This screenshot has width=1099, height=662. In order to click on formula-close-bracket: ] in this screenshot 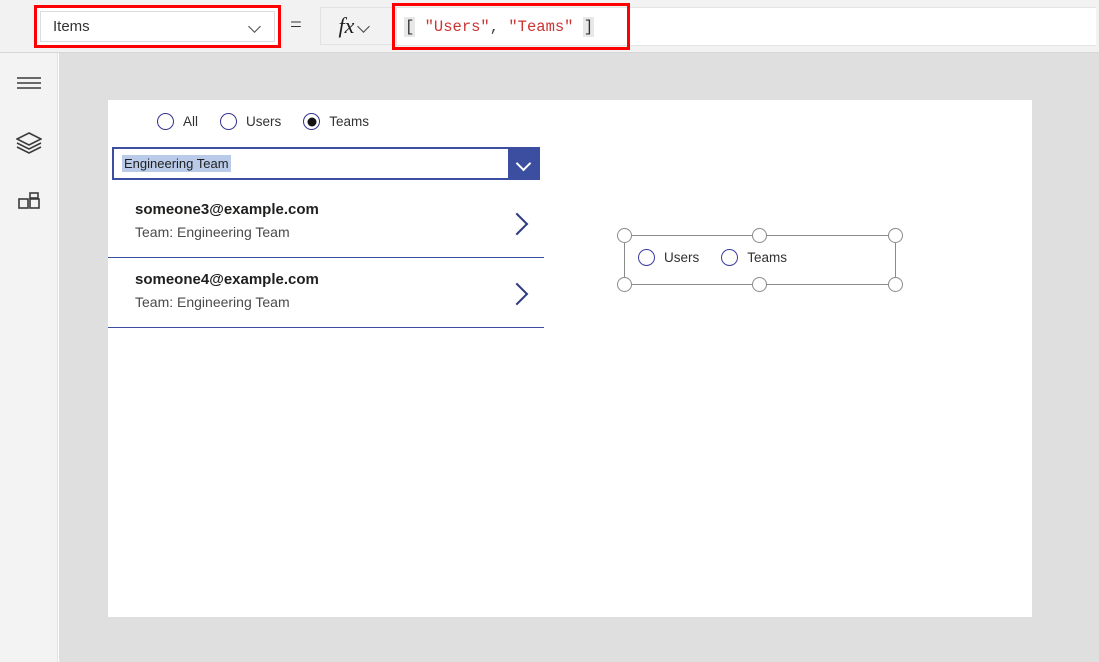, I will do `click(588, 26)`.